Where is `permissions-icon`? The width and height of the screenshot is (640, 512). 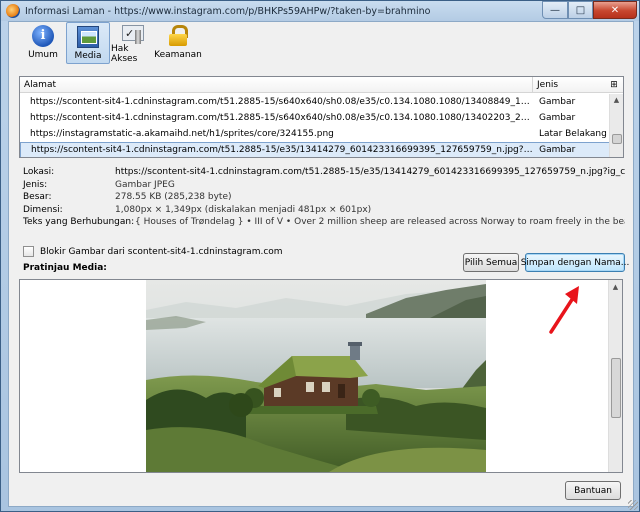
permissions-icon is located at coordinates (133, 34).